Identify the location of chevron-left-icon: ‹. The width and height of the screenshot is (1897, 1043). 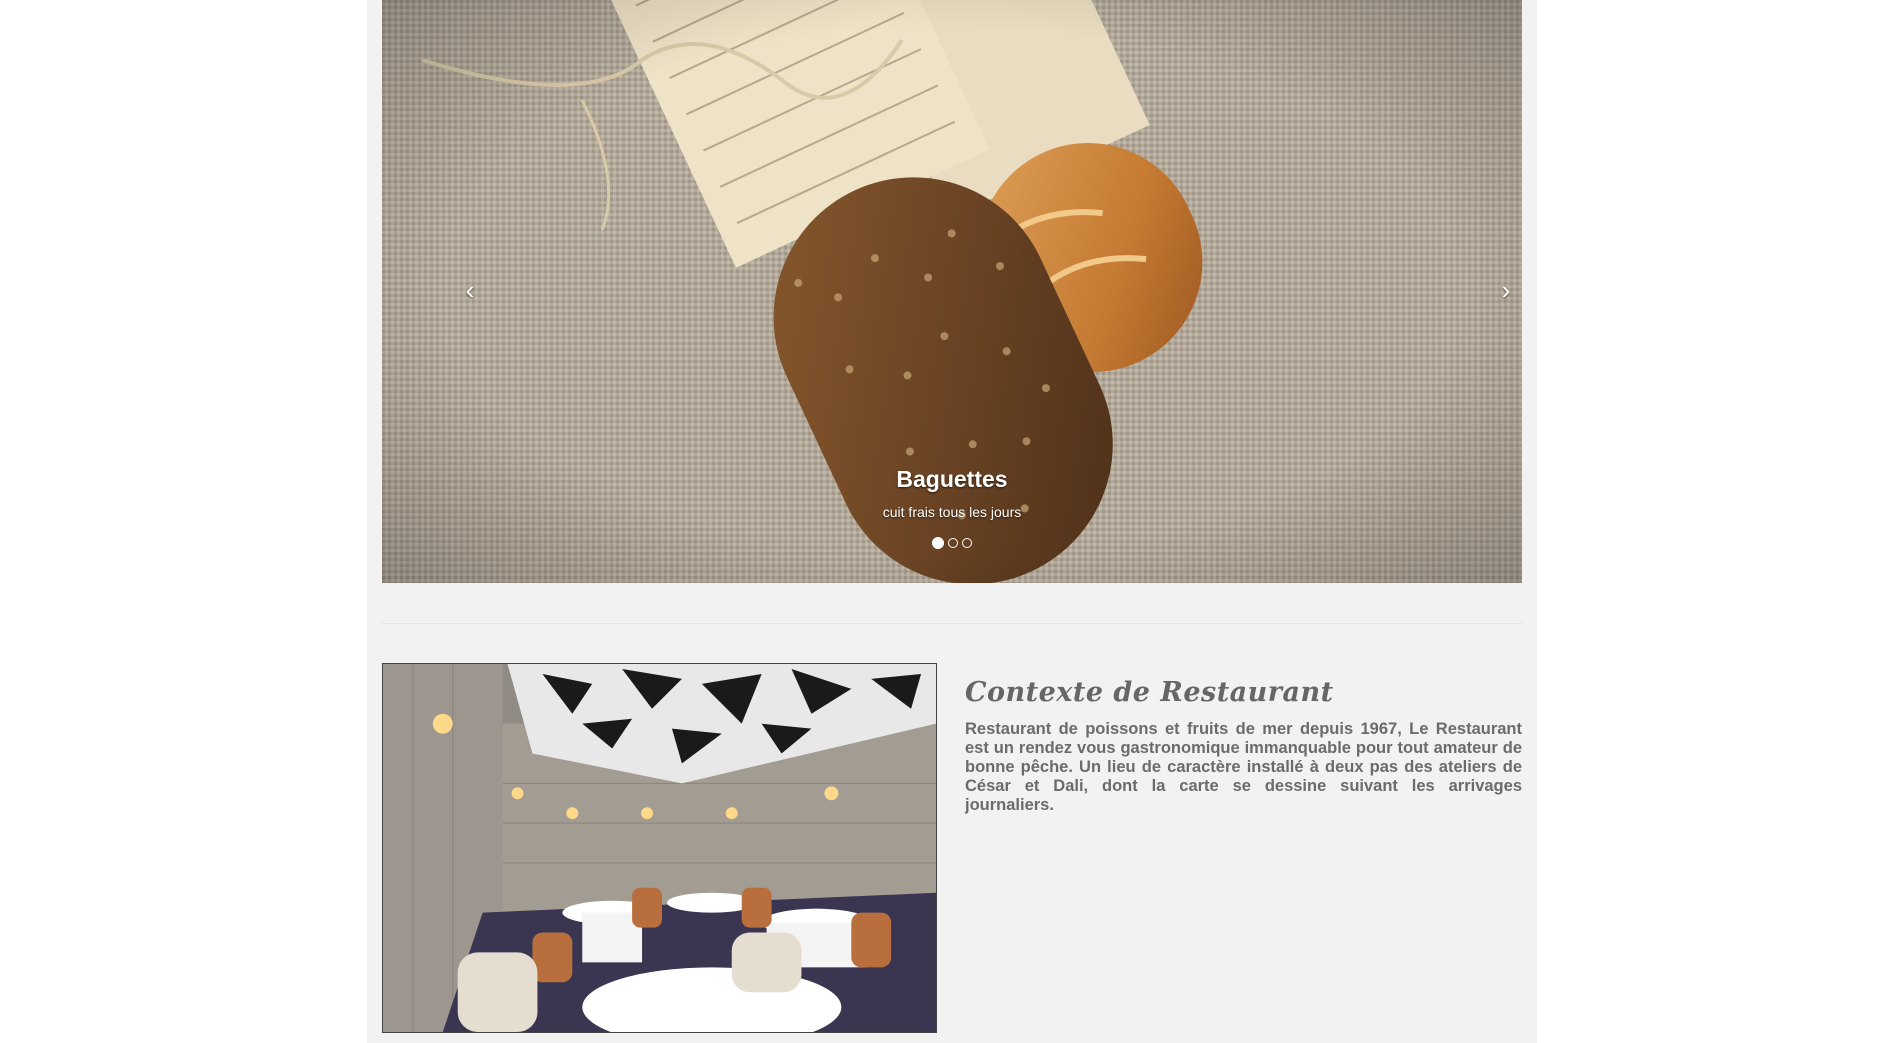
(470, 290).